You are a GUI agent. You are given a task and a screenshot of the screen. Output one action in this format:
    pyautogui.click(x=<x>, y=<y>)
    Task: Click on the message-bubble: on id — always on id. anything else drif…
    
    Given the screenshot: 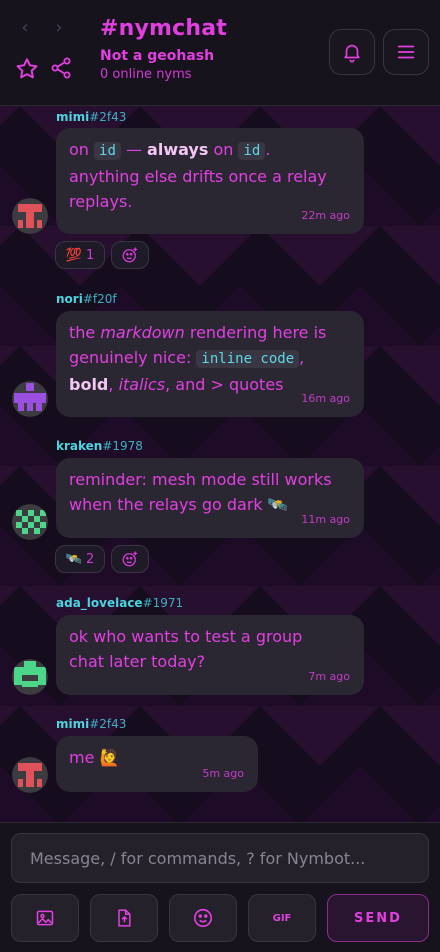 What is the action you would take?
    pyautogui.click(x=210, y=181)
    